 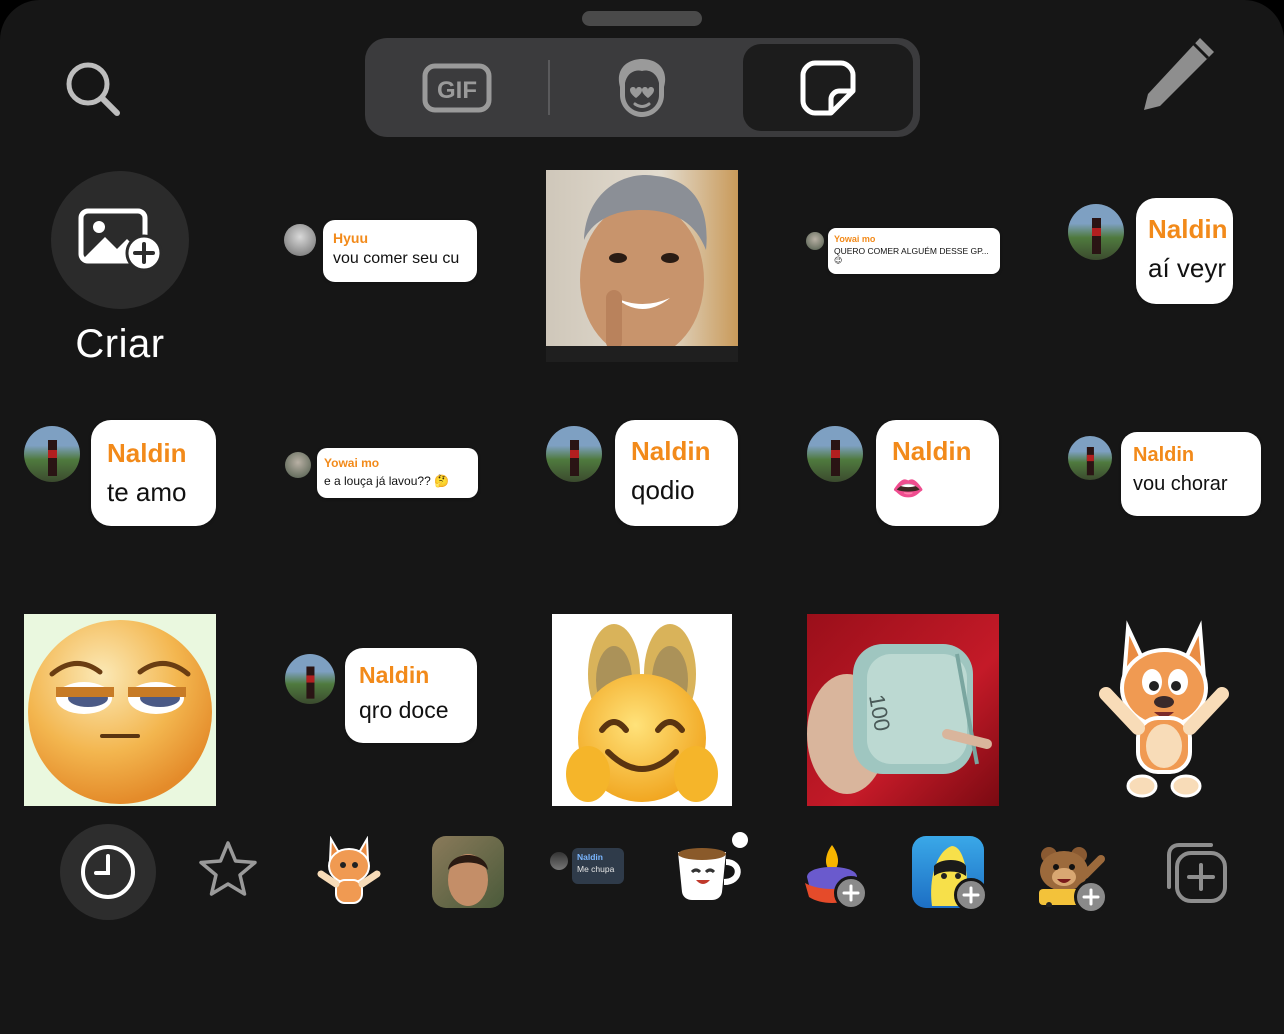 I want to click on sticker-chat-naldin-qro-doce: Naldin qro doce, so click(x=381, y=696).